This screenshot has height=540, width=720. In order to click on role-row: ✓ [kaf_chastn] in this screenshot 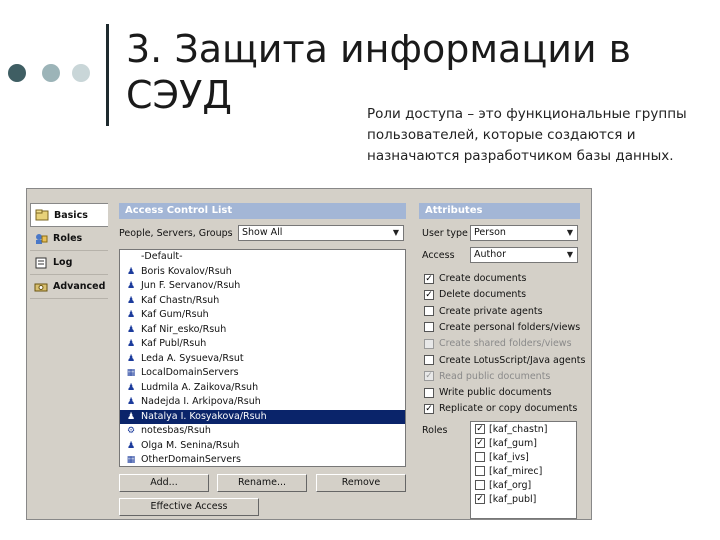, I will do `click(523, 429)`.